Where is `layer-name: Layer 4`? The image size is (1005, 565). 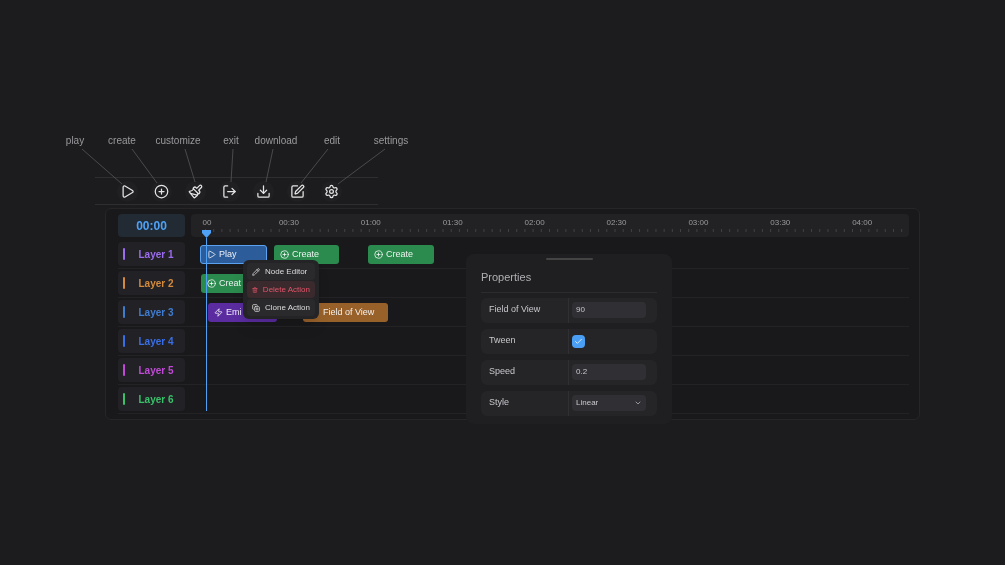 layer-name: Layer 4 is located at coordinates (156, 341).